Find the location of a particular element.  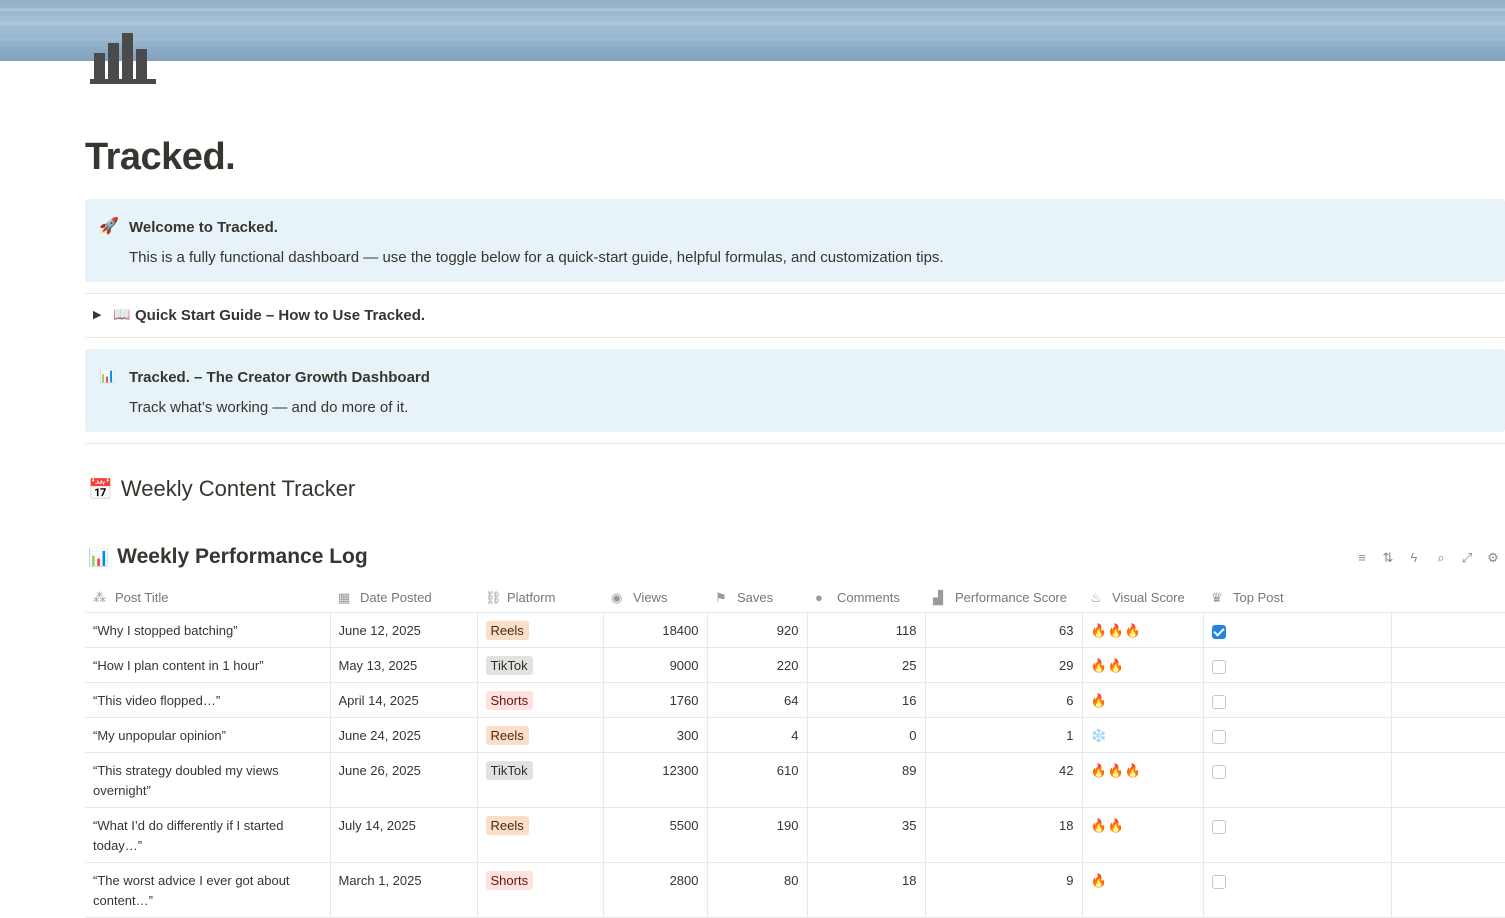

column-header-date-posted: ▦ Date Posted is located at coordinates (403, 598).